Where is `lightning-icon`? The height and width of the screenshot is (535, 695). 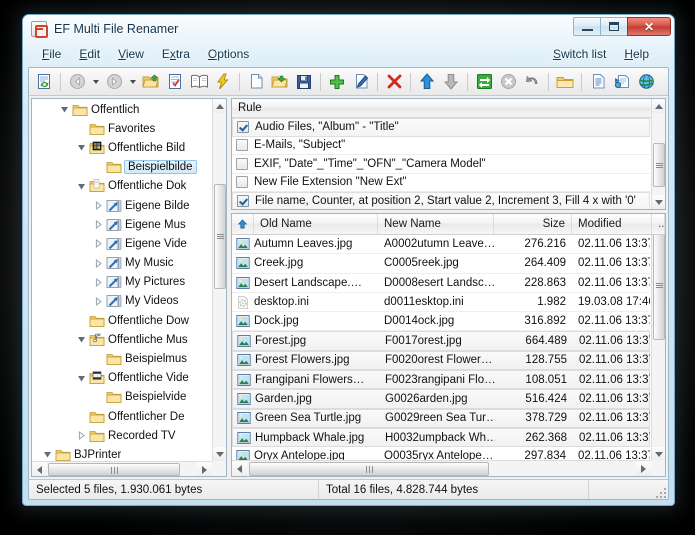 lightning-icon is located at coordinates (223, 82).